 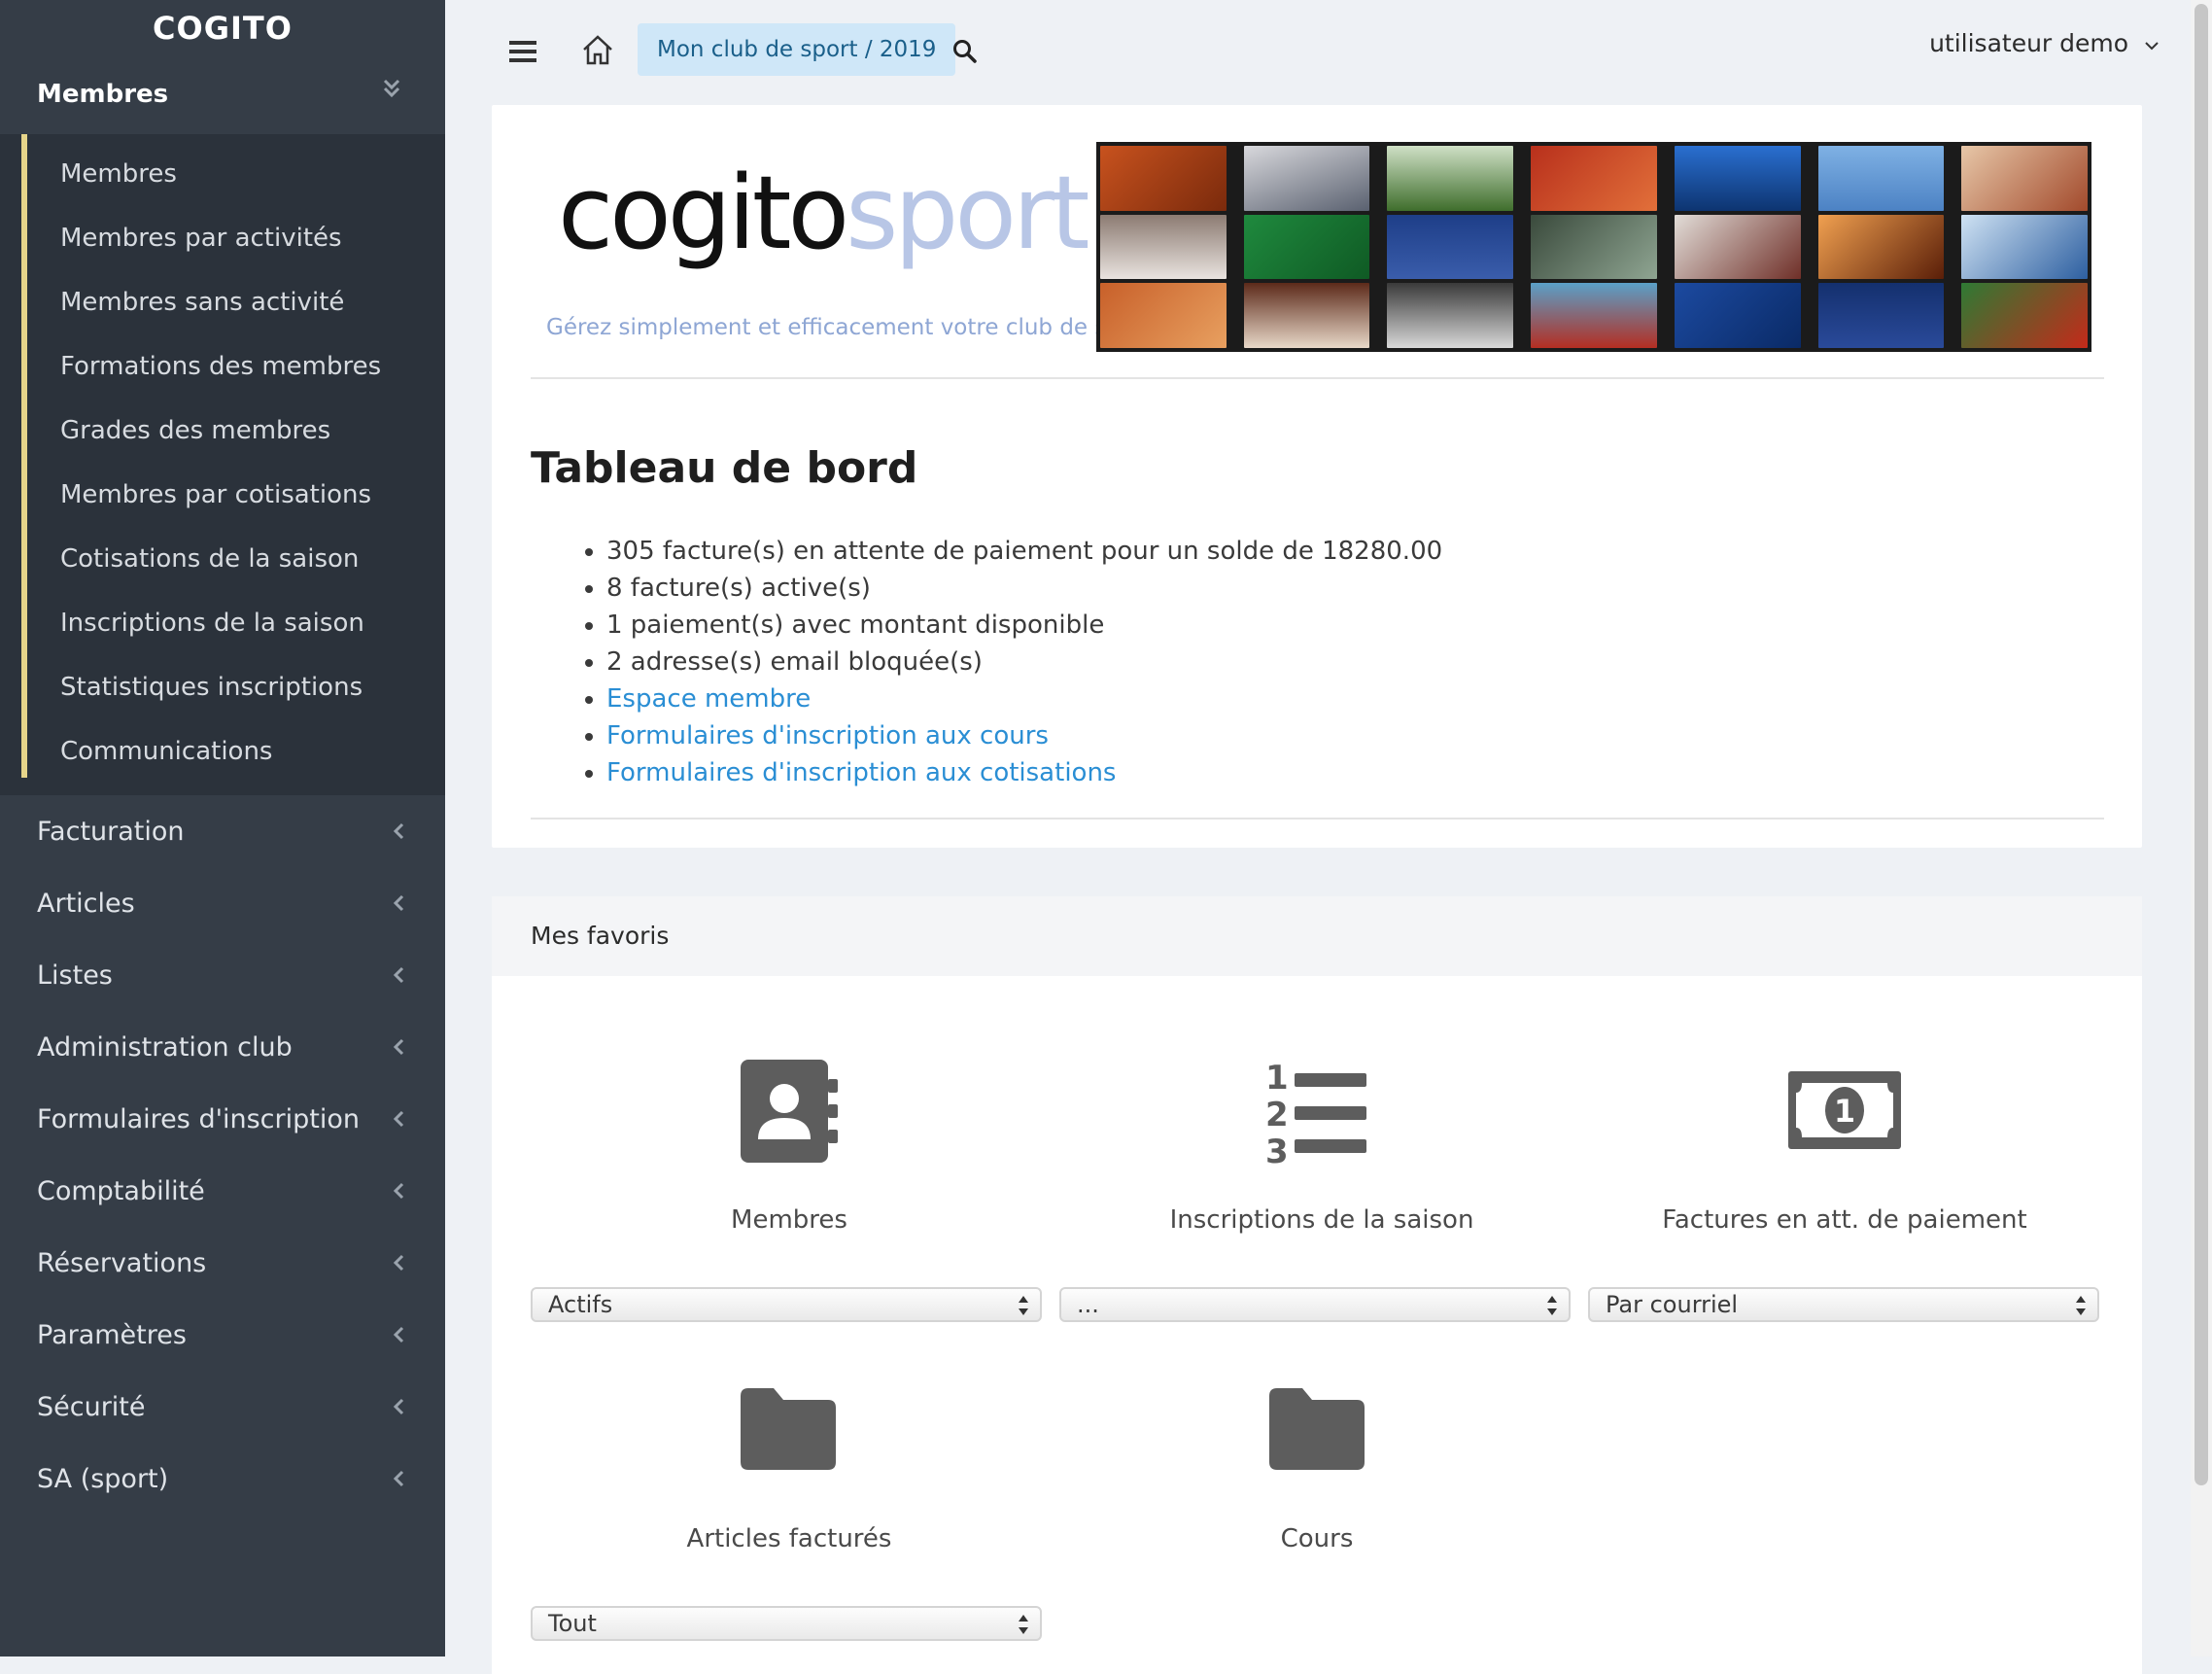 I want to click on scrollbar-thumb, so click(x=2201, y=744).